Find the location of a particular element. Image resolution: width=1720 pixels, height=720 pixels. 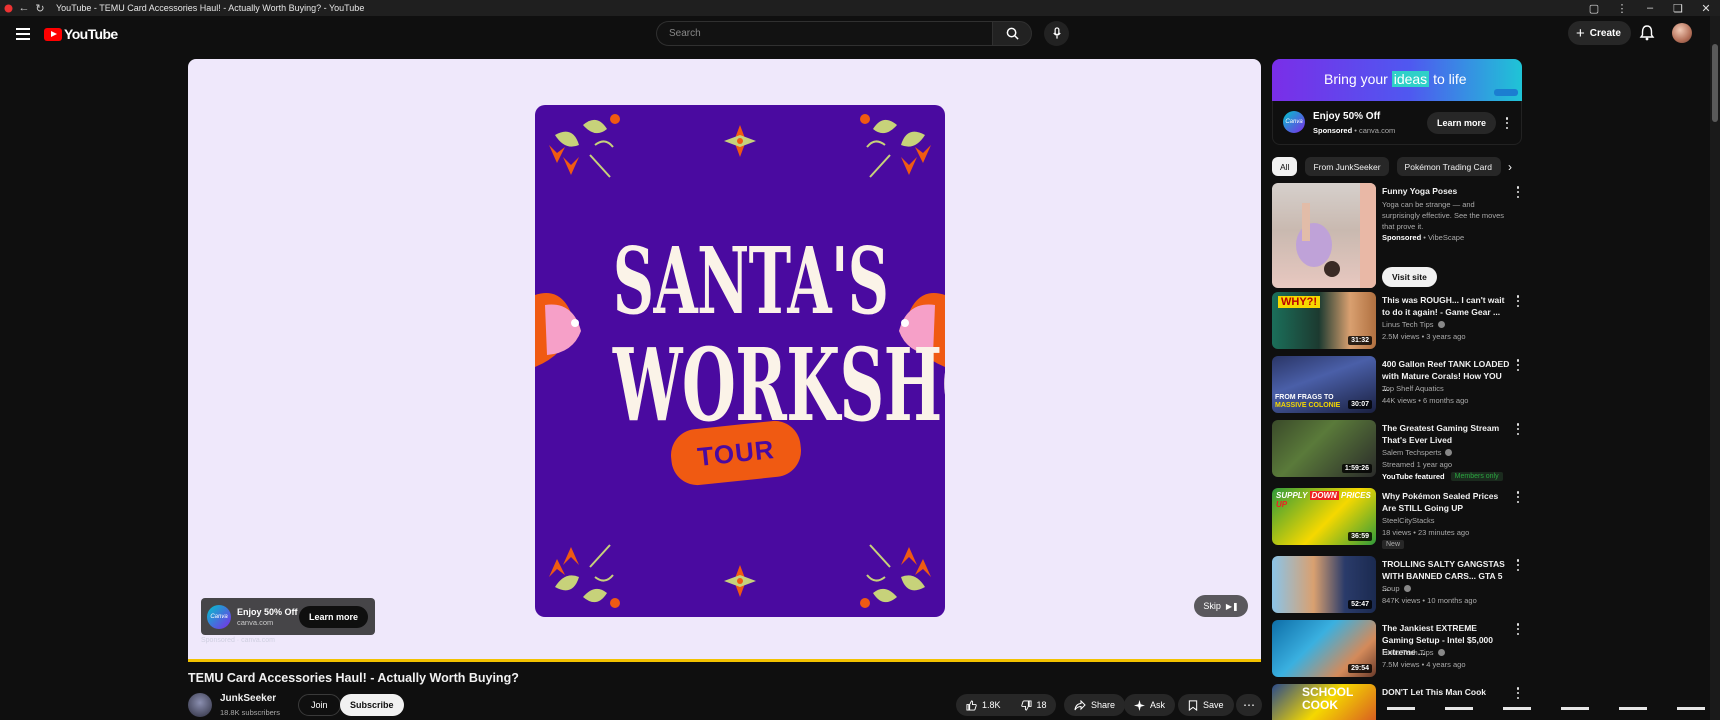

minimize-icon: – is located at coordinates (1650, 8).